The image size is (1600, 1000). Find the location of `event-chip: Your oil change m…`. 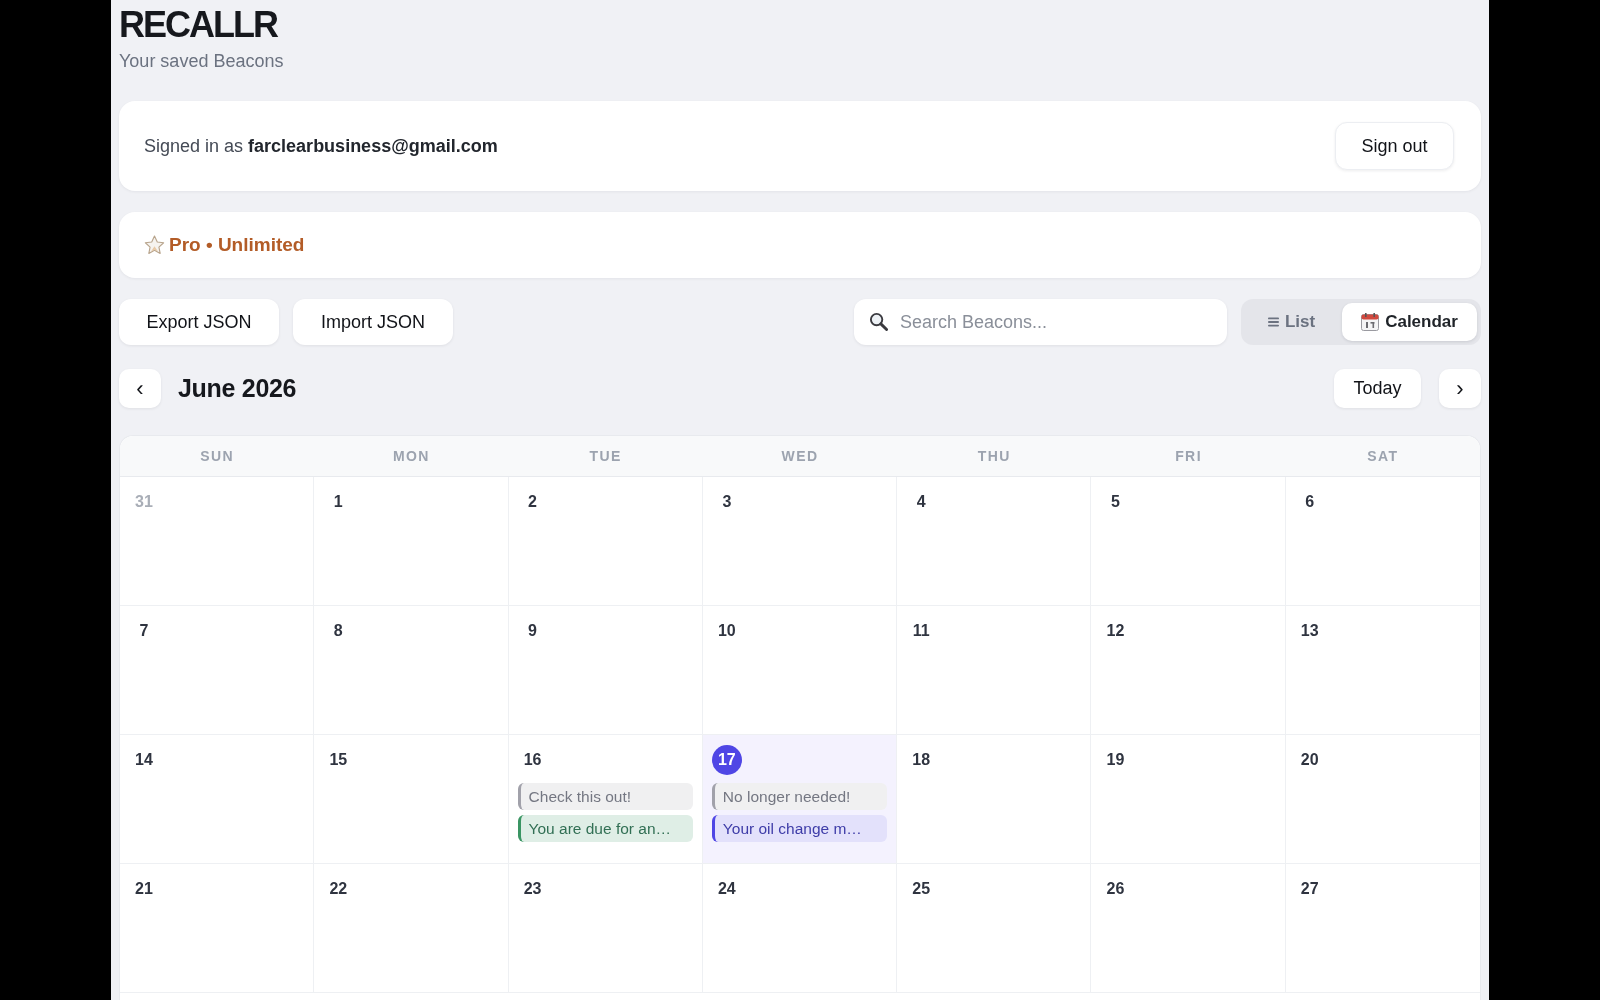

event-chip: Your oil change m… is located at coordinates (799, 828).